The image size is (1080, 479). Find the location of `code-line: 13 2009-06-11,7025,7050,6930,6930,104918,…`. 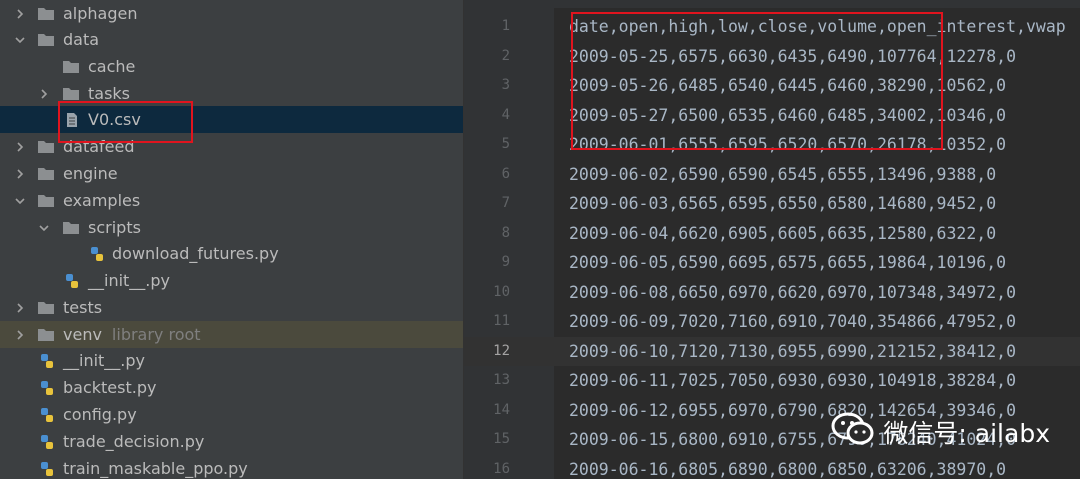

code-line: 13 2009-06-11,7025,7050,6930,6930,104918,… is located at coordinates (772, 381).